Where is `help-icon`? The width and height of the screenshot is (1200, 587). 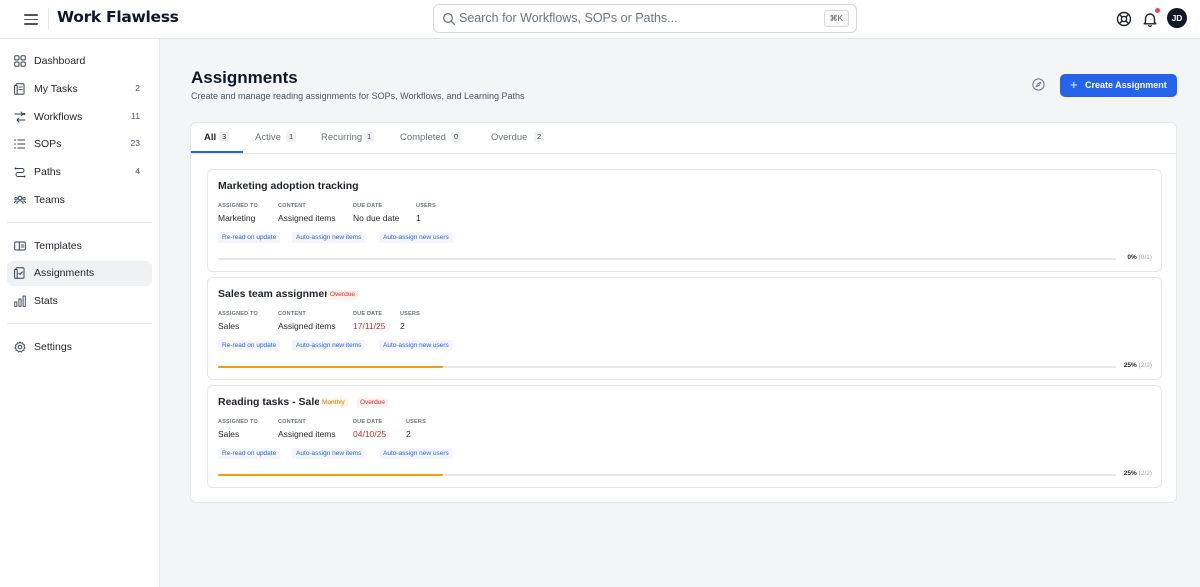 help-icon is located at coordinates (1124, 19).